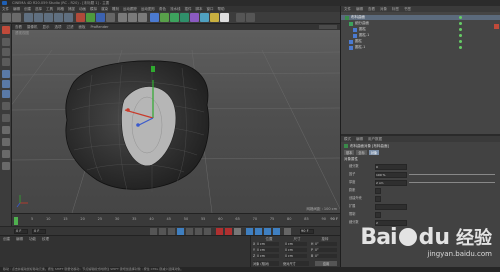 The height and width of the screenshot is (272, 500). I want to click on material-menu-function: 功能, so click(32, 239).